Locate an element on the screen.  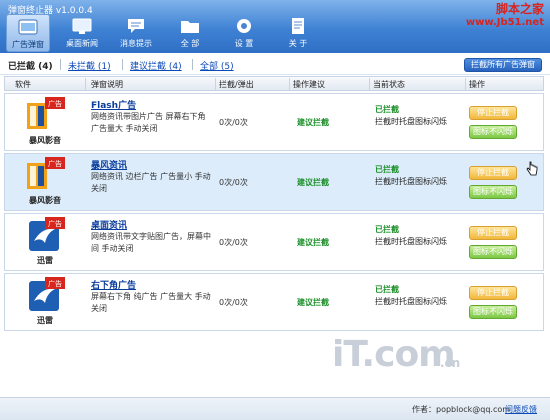
tab-label: 全 部 is located at coordinates (190, 43).